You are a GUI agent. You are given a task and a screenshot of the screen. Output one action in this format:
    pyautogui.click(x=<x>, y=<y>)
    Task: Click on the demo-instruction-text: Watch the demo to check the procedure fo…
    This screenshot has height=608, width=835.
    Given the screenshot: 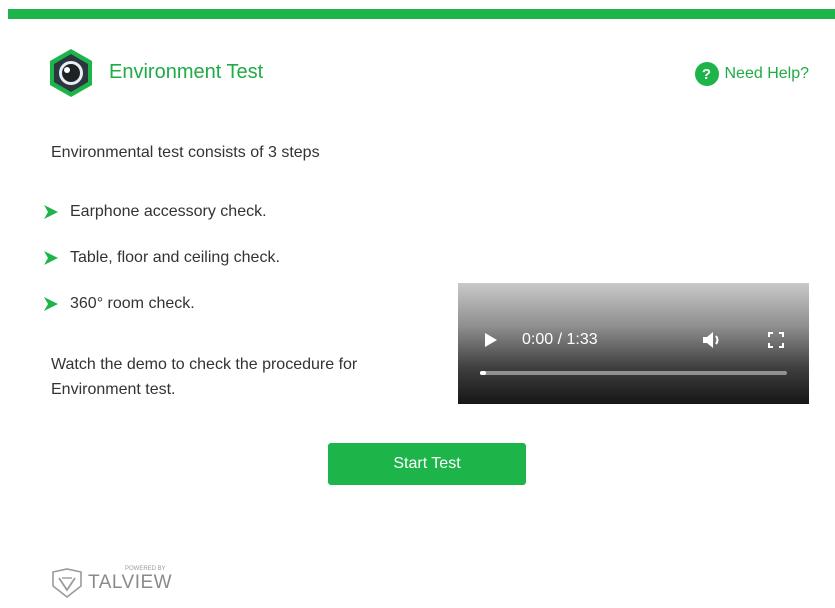 What is the action you would take?
    pyautogui.click(x=204, y=377)
    